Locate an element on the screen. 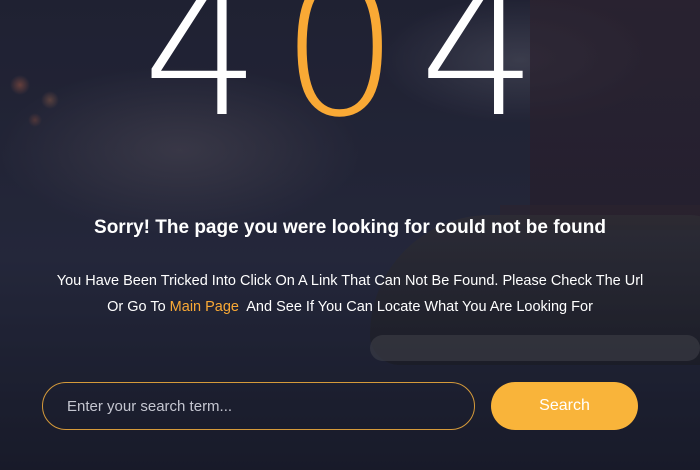 The image size is (700, 470). error-code-last-digit: 4 is located at coordinates (488, 79).